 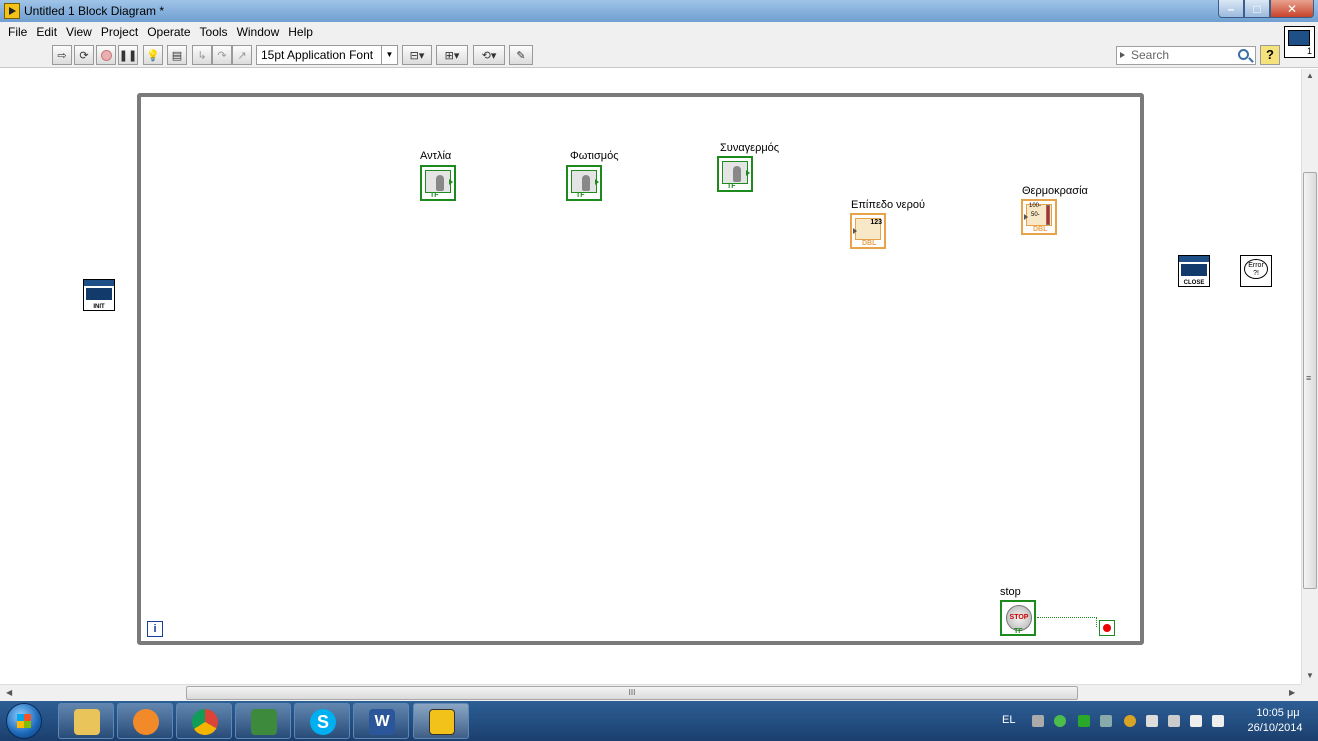 I want to click on chrome-icon, so click(x=205, y=722).